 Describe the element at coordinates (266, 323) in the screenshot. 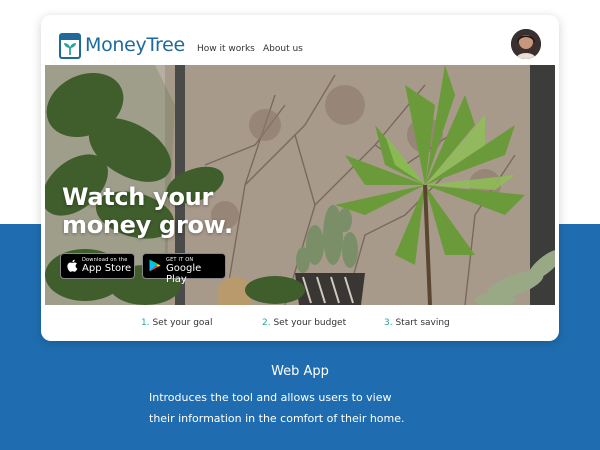

I see `step-2-number: 2.` at that location.